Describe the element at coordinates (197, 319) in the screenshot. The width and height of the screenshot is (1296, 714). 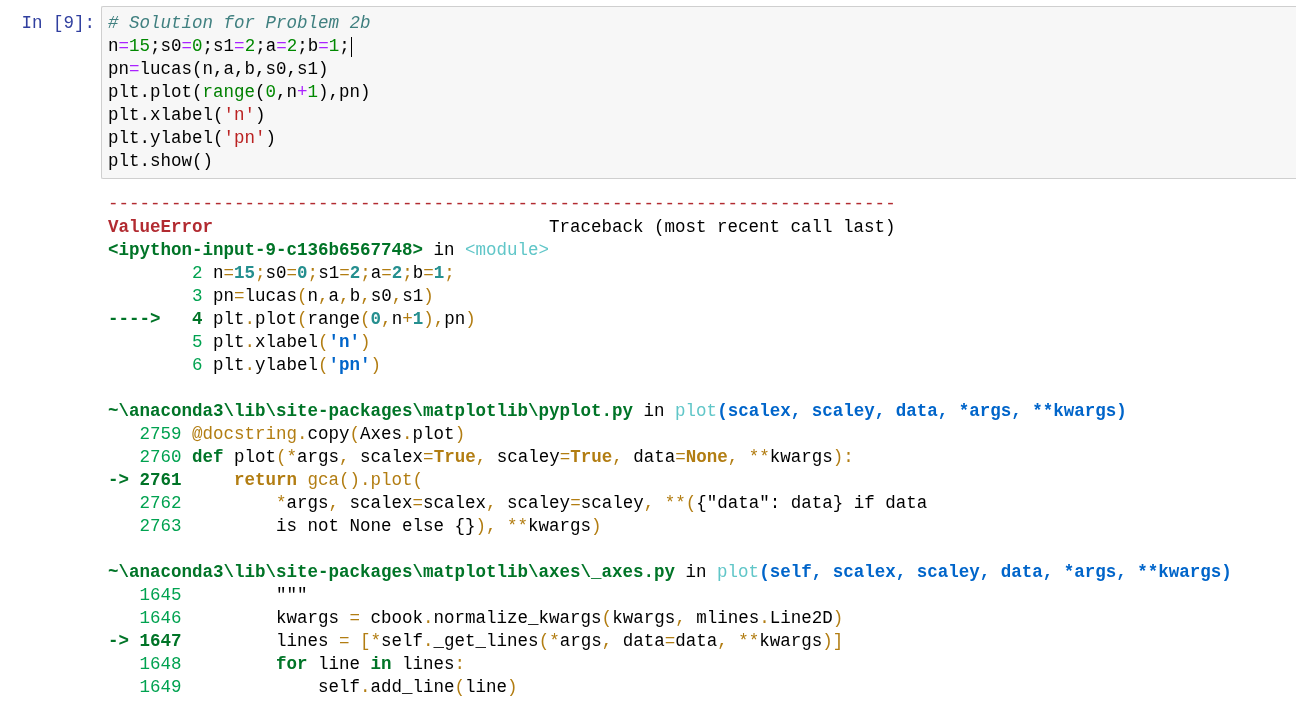
I see `line-number: 4` at that location.